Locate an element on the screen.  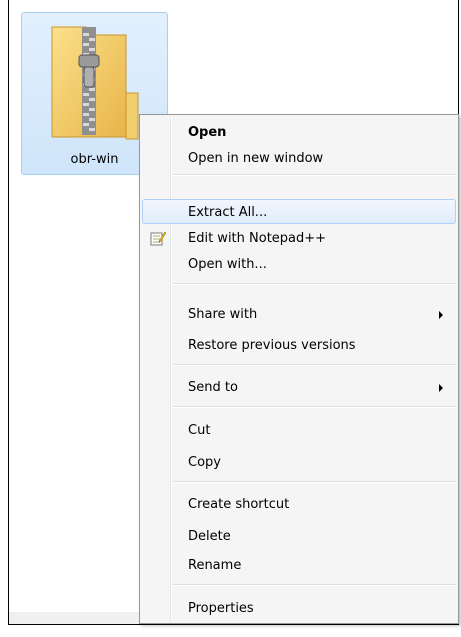
menu-item-cut: Cut is located at coordinates (299, 429).